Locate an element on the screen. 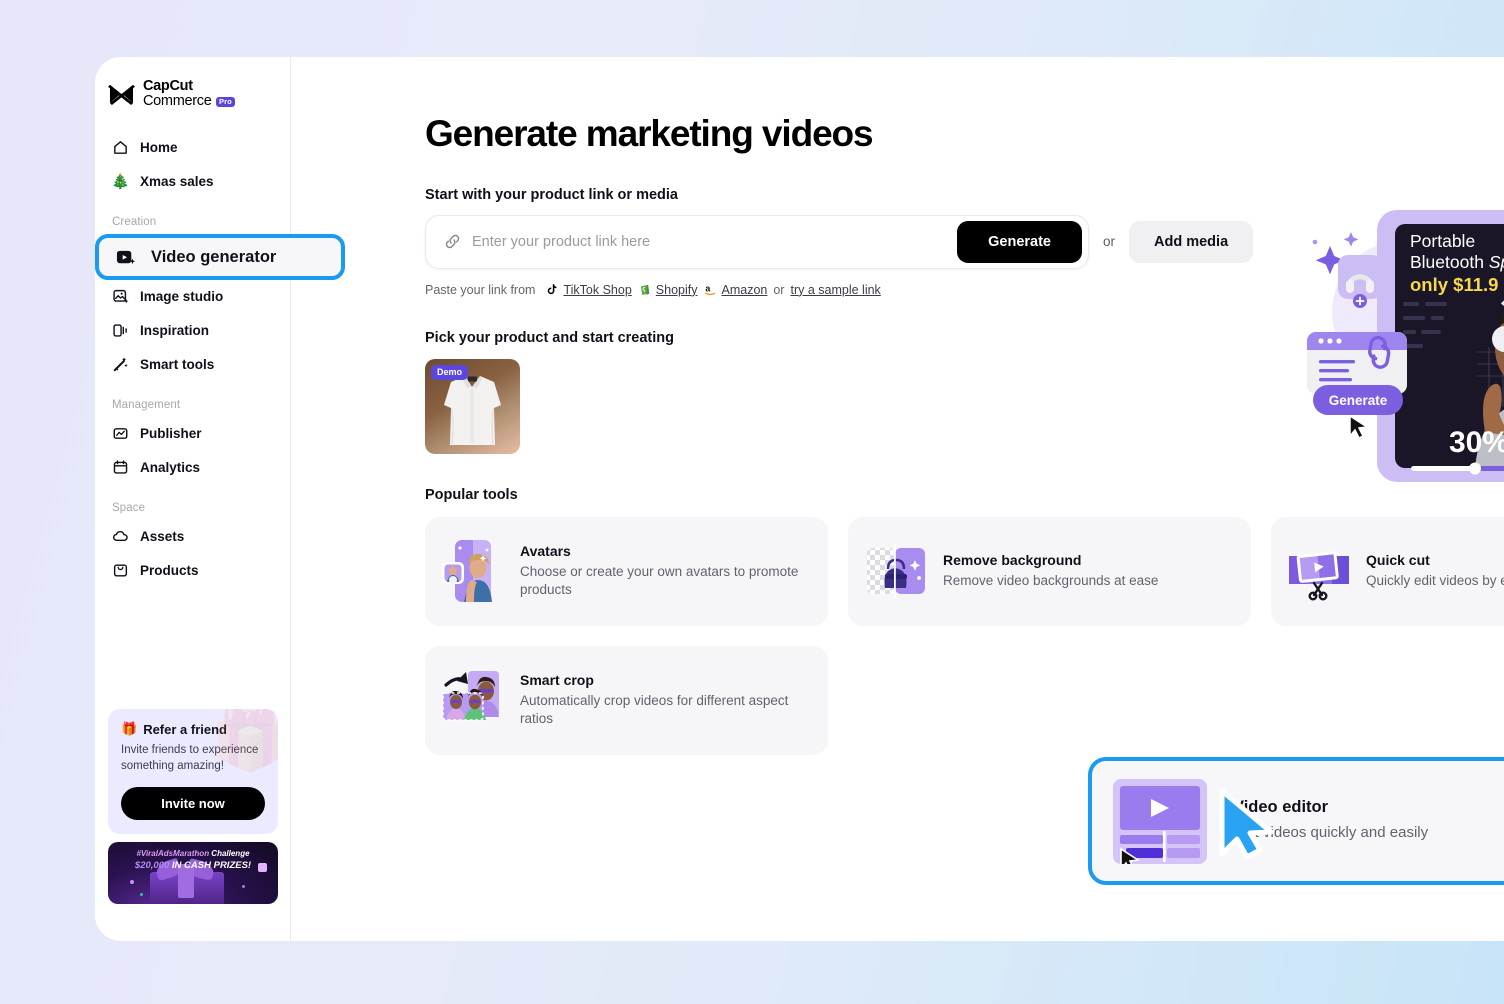 The width and height of the screenshot is (1504, 1004). challenge-line2: $20,000 IN CASH PRIZES! is located at coordinates (193, 865).